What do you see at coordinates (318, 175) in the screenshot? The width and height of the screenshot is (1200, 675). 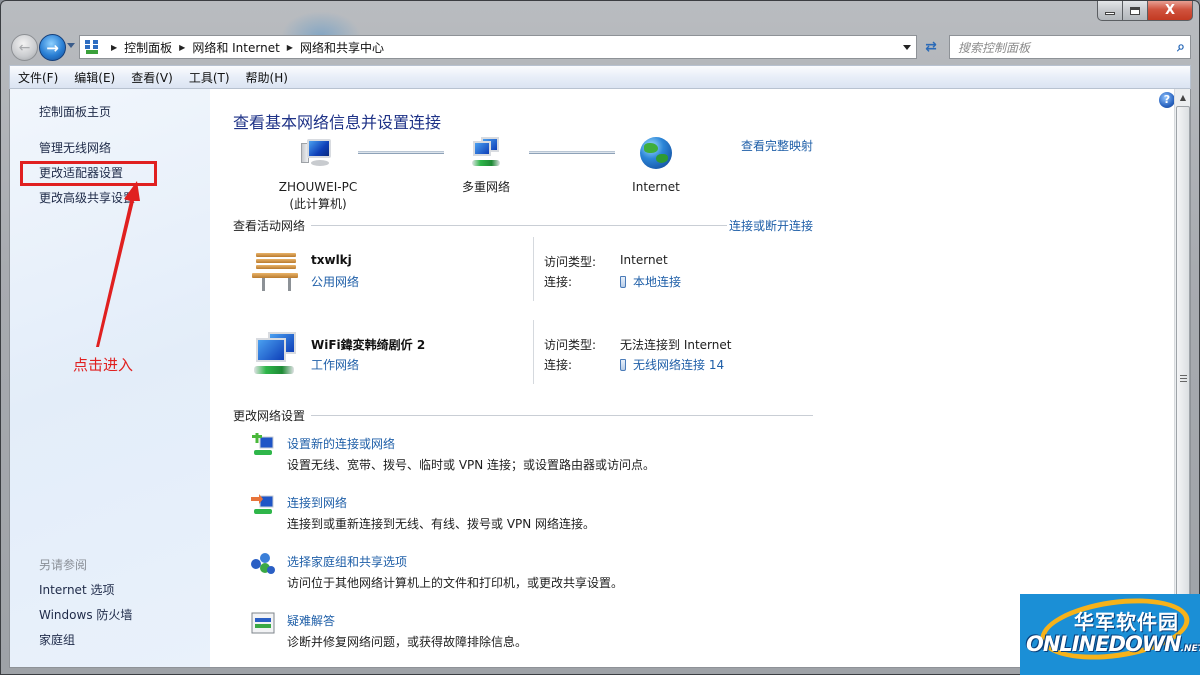 I see `map-node-this-computer: ZHOUWEI-PC (此计算机)` at bounding box center [318, 175].